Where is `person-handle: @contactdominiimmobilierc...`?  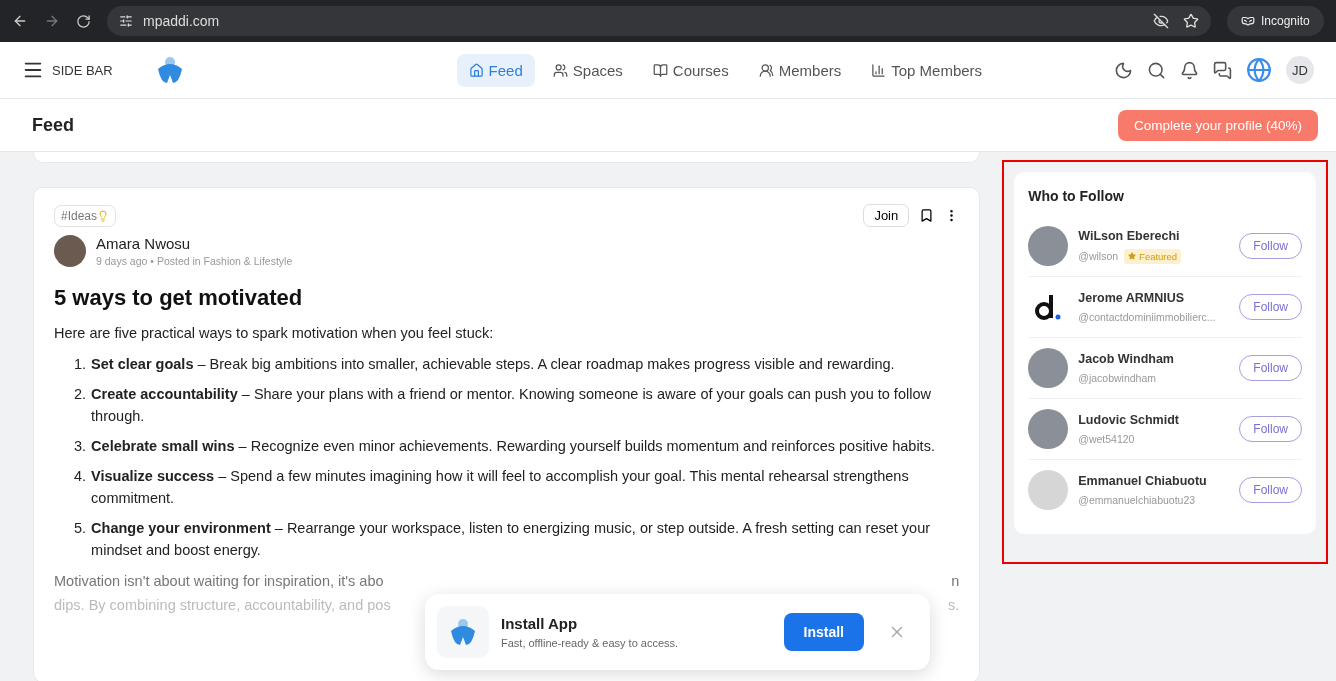 person-handle: @contactdominiimmobilierc... is located at coordinates (1147, 317).